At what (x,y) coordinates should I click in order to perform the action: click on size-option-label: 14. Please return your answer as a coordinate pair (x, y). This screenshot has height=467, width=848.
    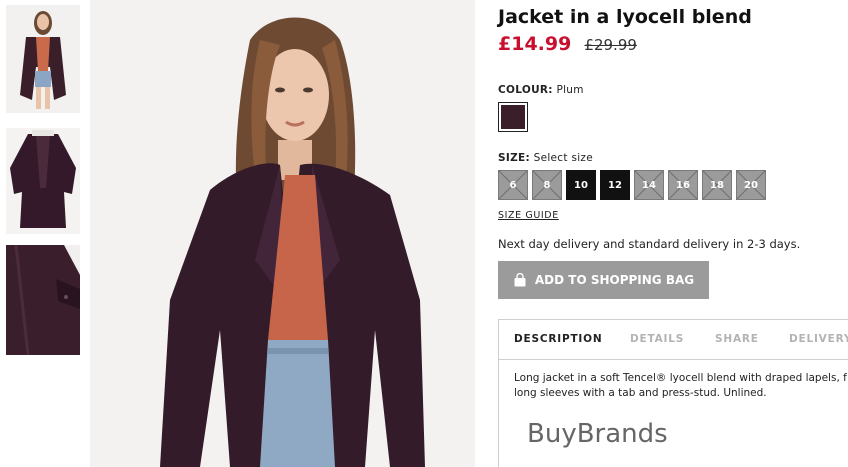
    Looking at the image, I should click on (649, 185).